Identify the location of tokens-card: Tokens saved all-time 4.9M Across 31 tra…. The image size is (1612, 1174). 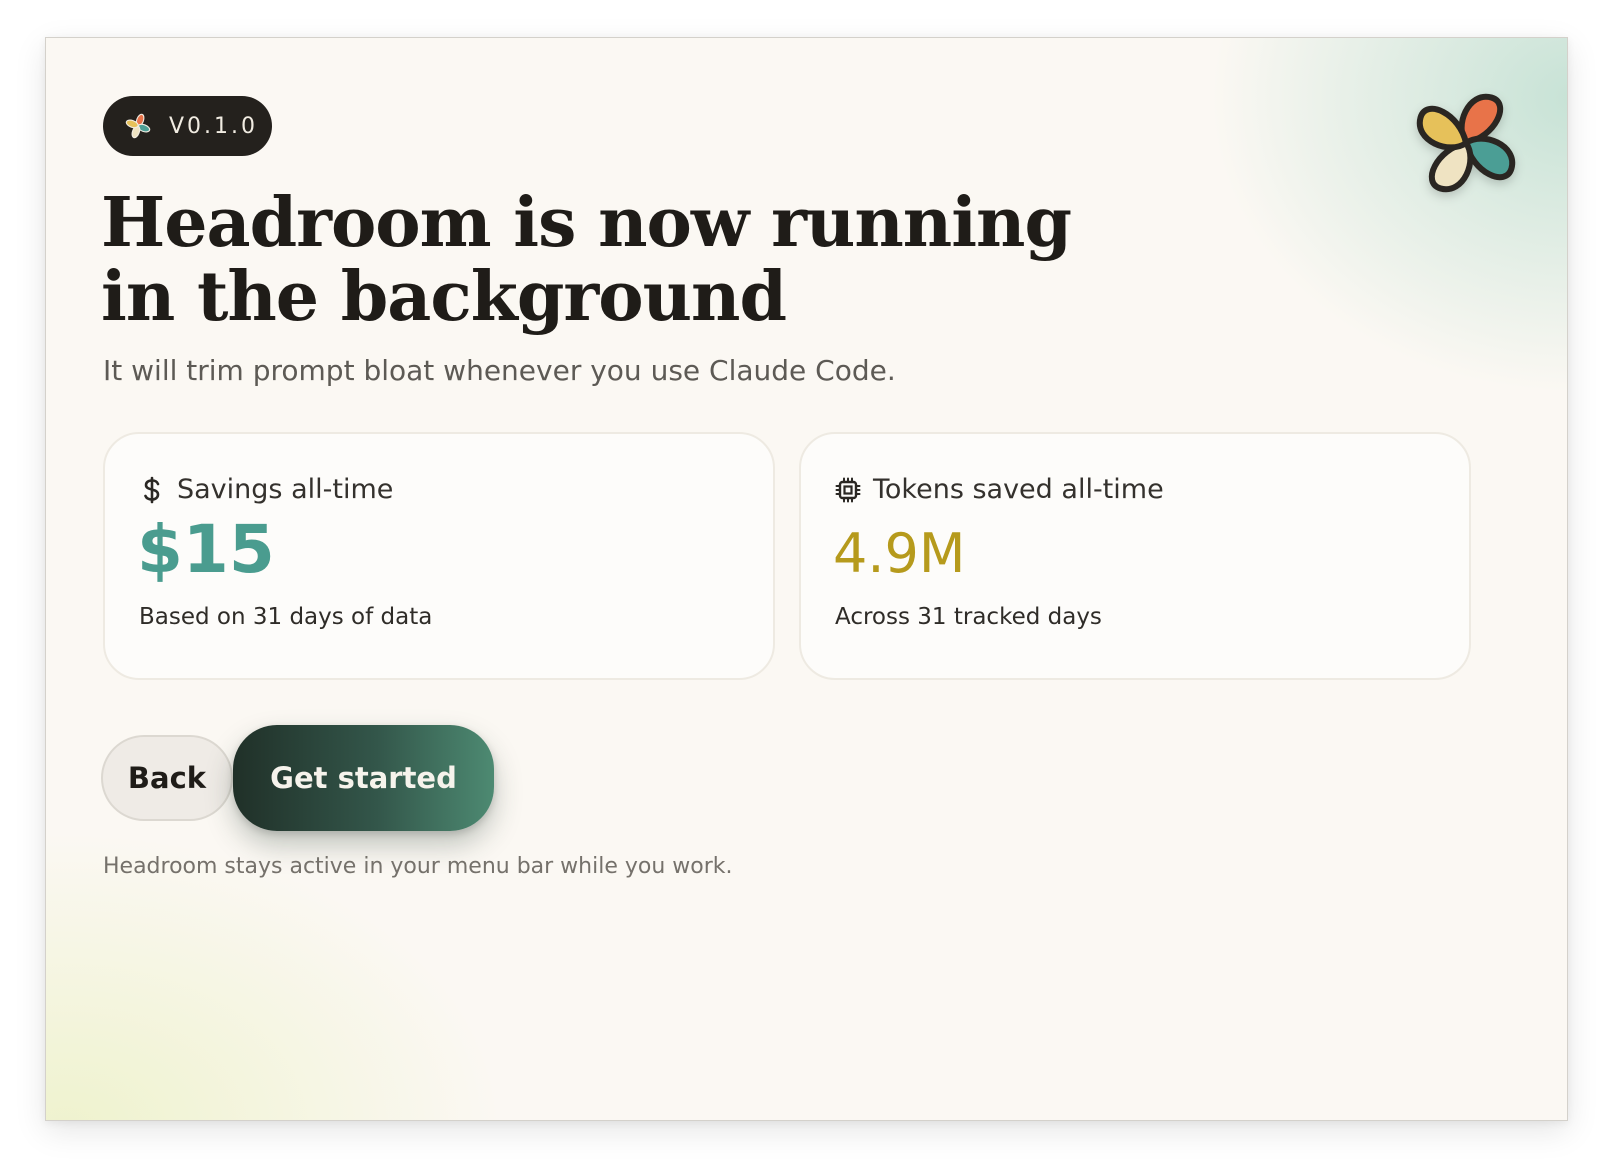
(1135, 556).